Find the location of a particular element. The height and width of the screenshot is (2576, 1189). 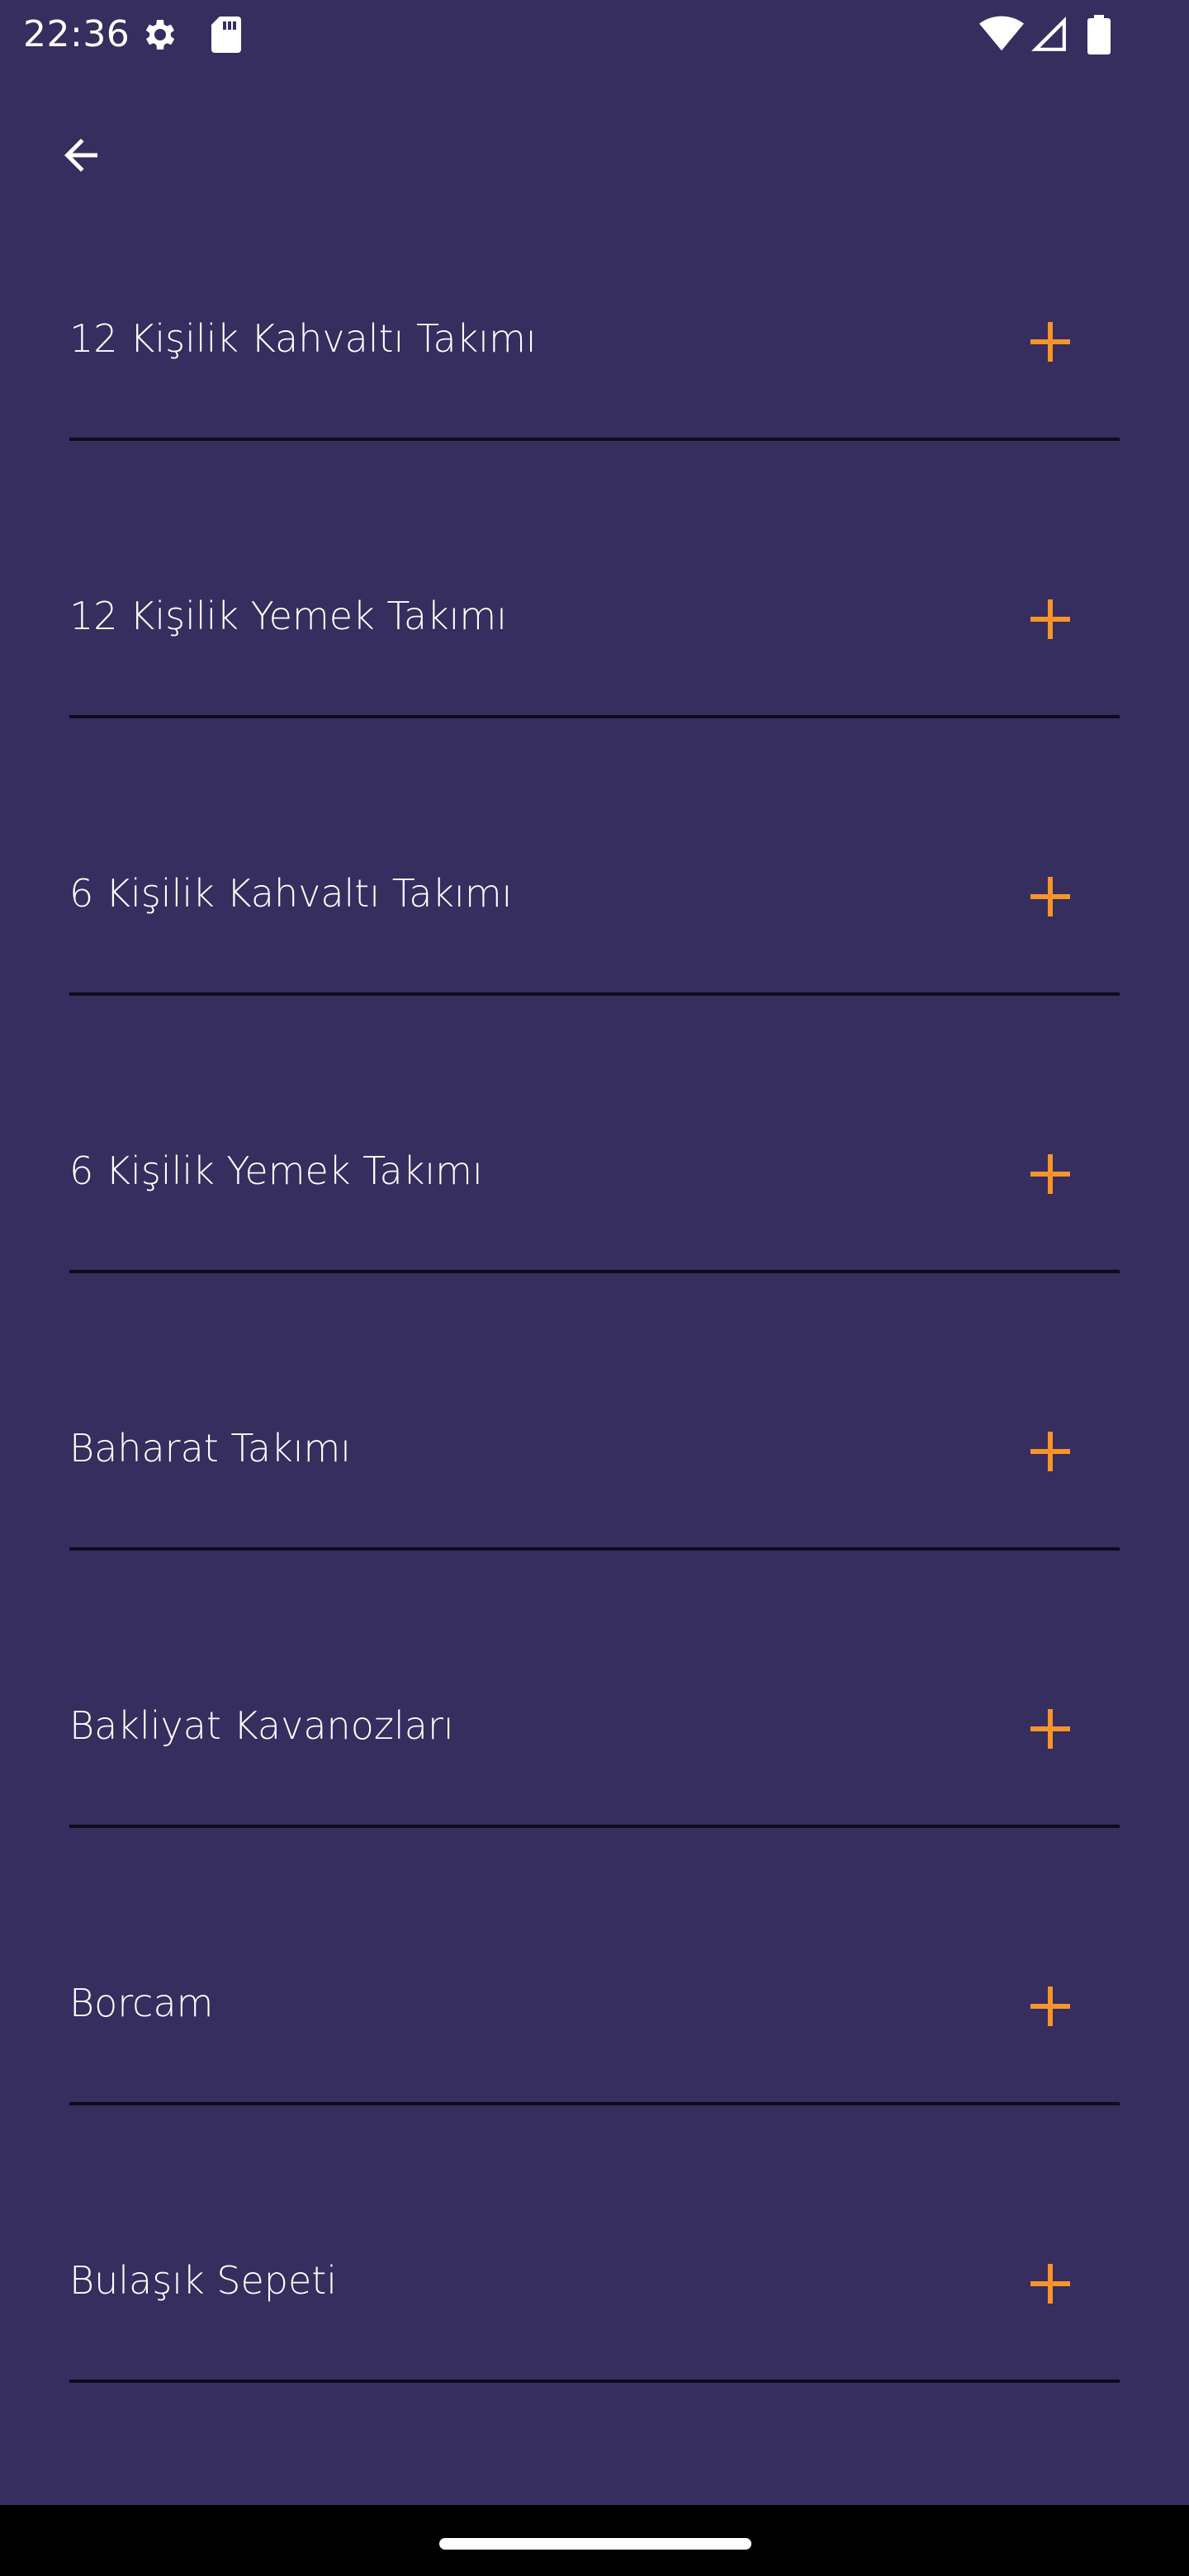

battery-icon is located at coordinates (1099, 34).